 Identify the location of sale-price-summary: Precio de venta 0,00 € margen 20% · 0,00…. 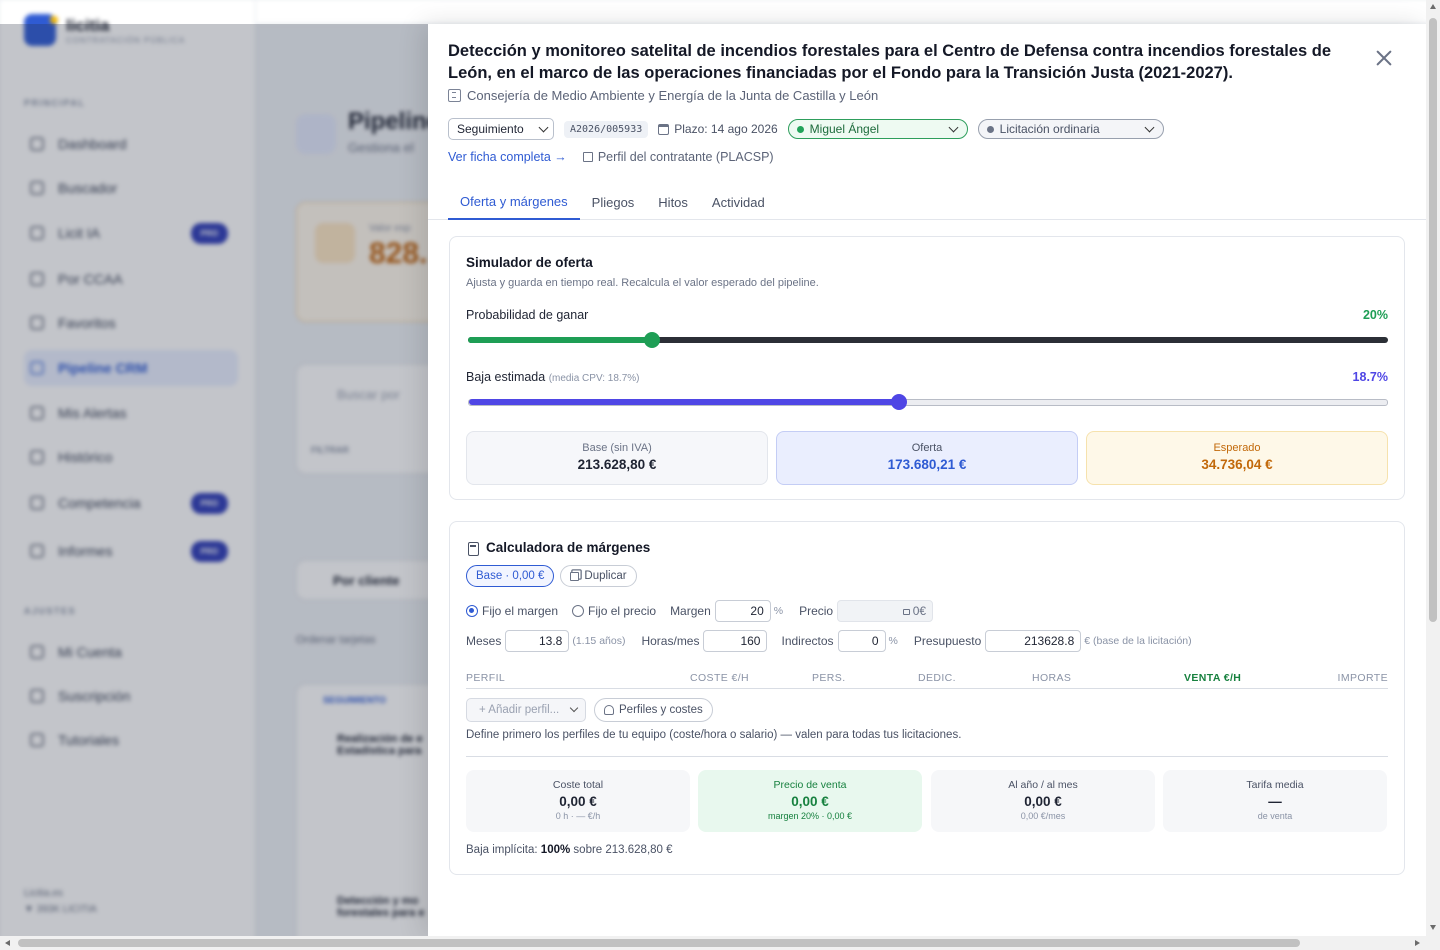
(810, 801).